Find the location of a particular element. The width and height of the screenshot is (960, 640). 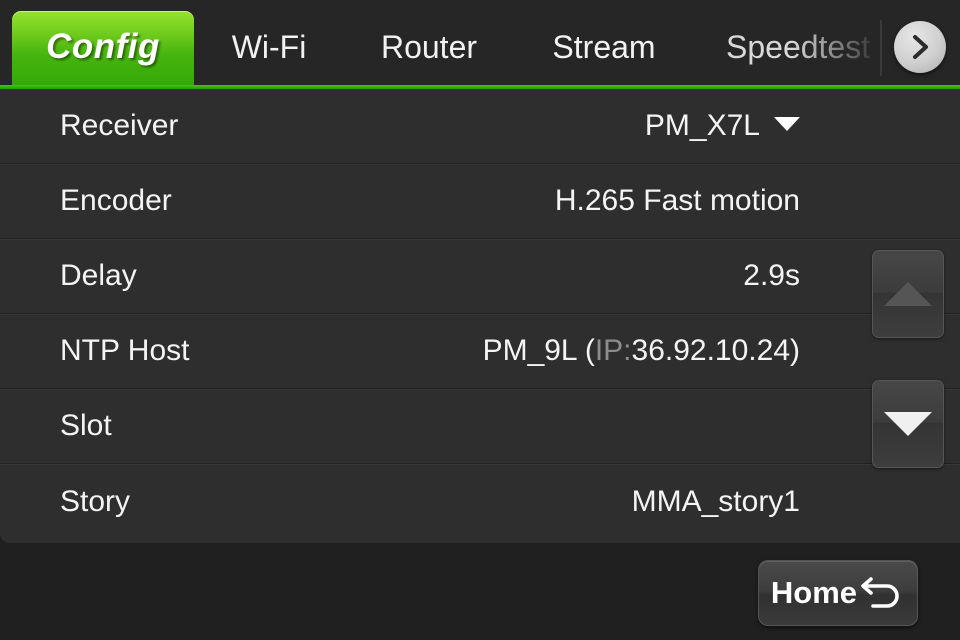

row-value-delay: 2.9s is located at coordinates (771, 275).